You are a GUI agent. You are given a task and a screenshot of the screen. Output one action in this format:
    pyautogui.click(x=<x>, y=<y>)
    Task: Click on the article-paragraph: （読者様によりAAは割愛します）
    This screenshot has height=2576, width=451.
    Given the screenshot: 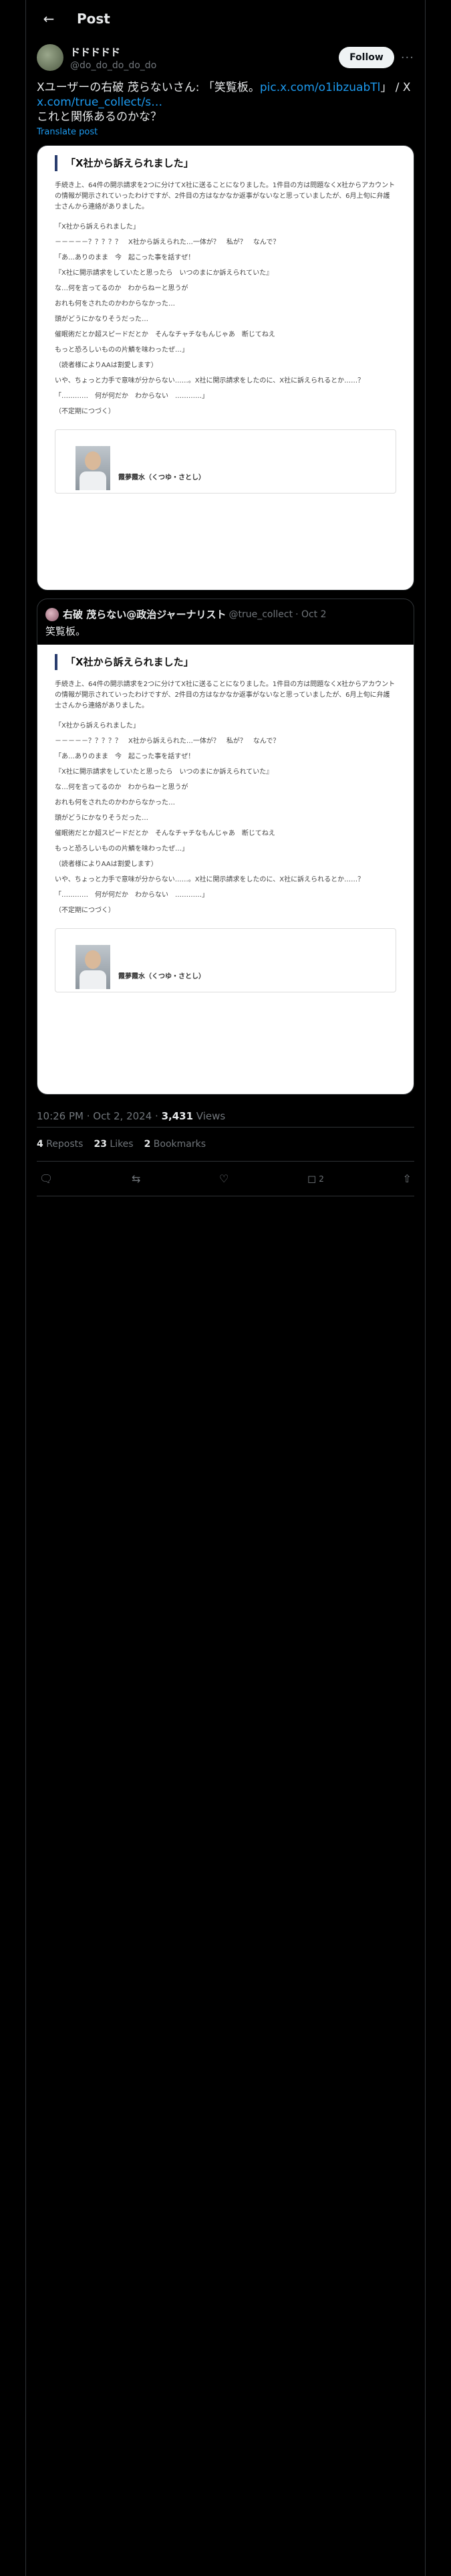 What is the action you would take?
    pyautogui.click(x=106, y=366)
    